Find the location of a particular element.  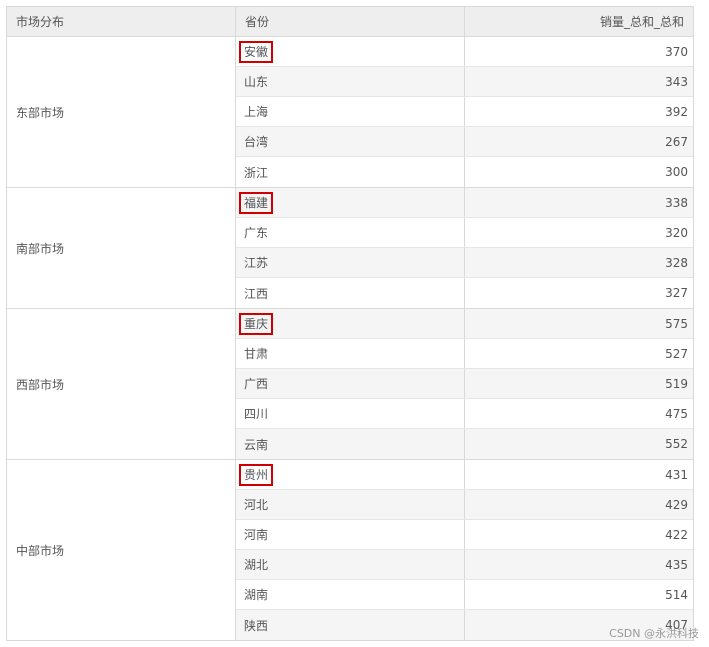

sales-value-cell: 431 is located at coordinates (579, 474).